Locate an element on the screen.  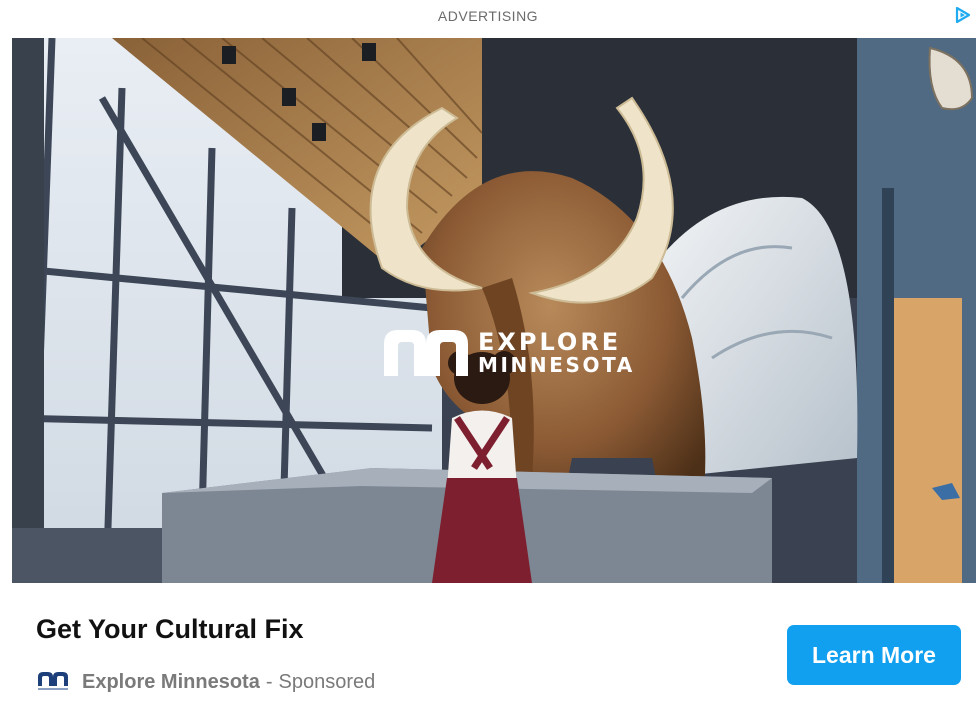
sponsored-label: Sponsored is located at coordinates (327, 681).